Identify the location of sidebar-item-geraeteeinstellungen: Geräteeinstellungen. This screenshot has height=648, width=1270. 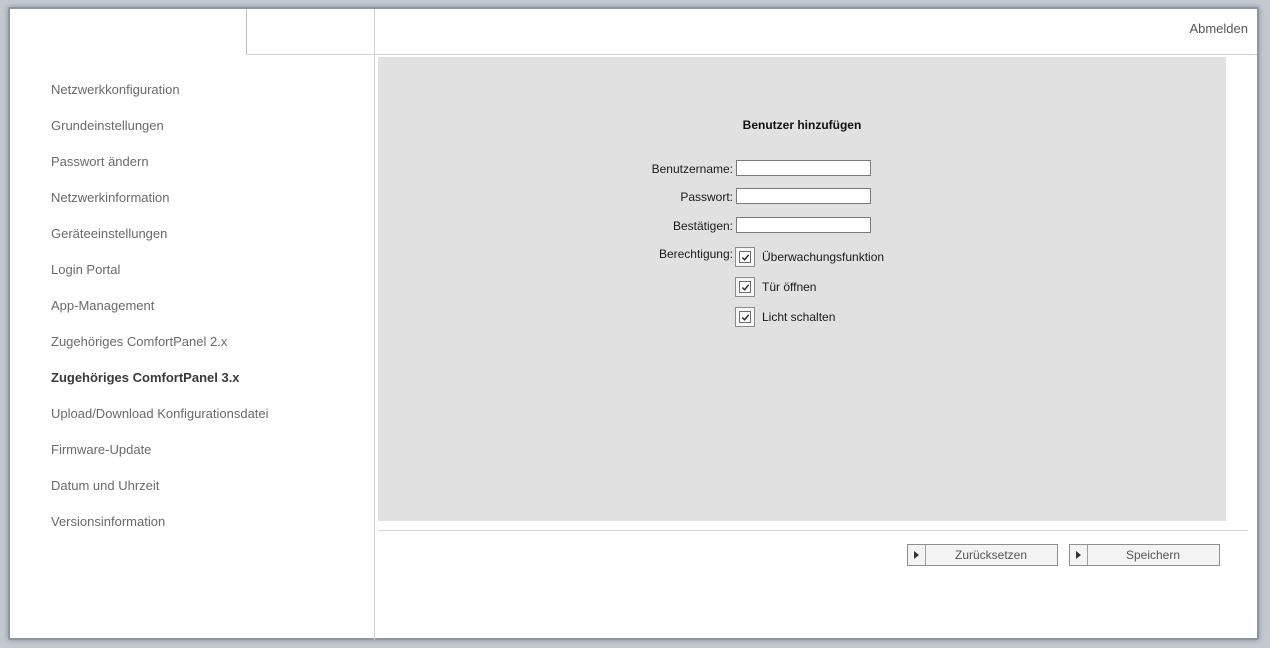
(160, 243).